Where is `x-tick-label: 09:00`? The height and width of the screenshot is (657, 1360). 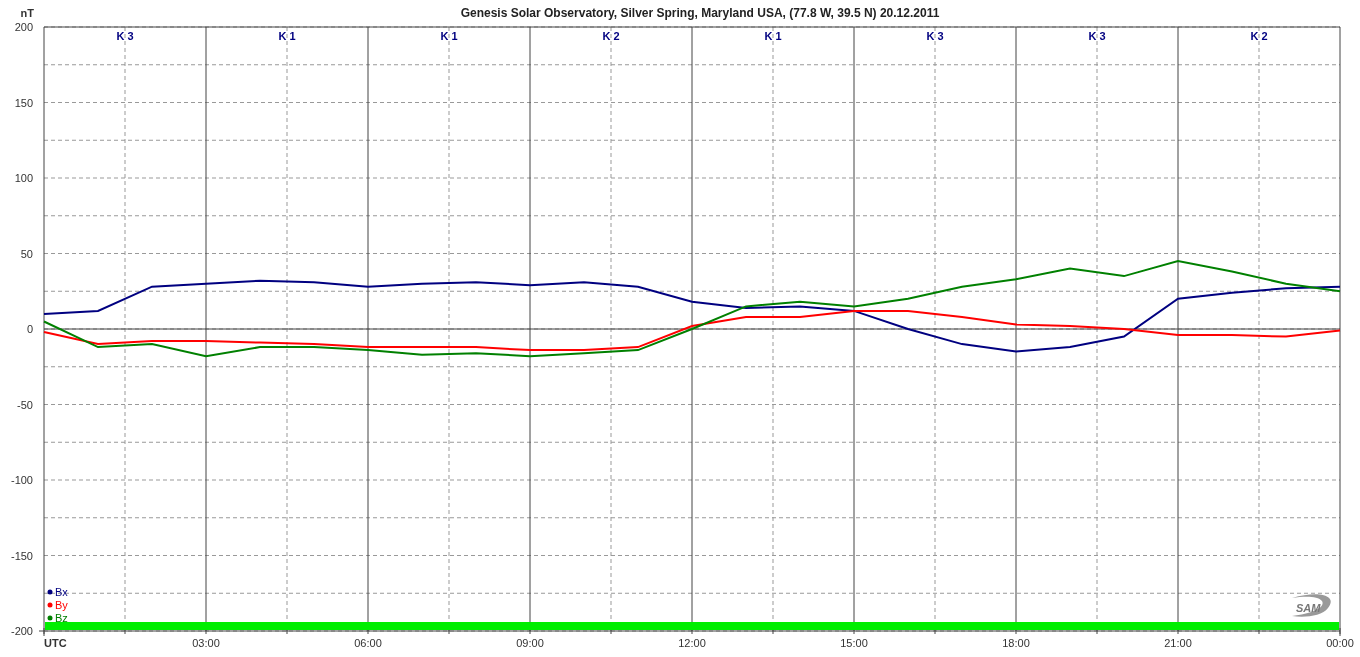 x-tick-label: 09:00 is located at coordinates (530, 643).